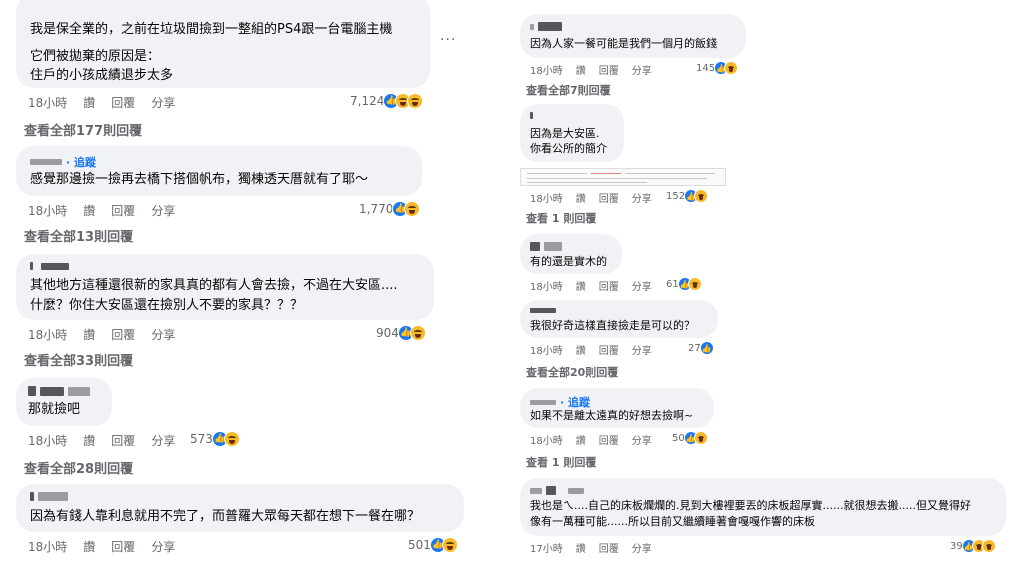 The width and height of the screenshot is (1024, 576). Describe the element at coordinates (81, 162) in the screenshot. I see `follow-link: · 追蹤` at that location.